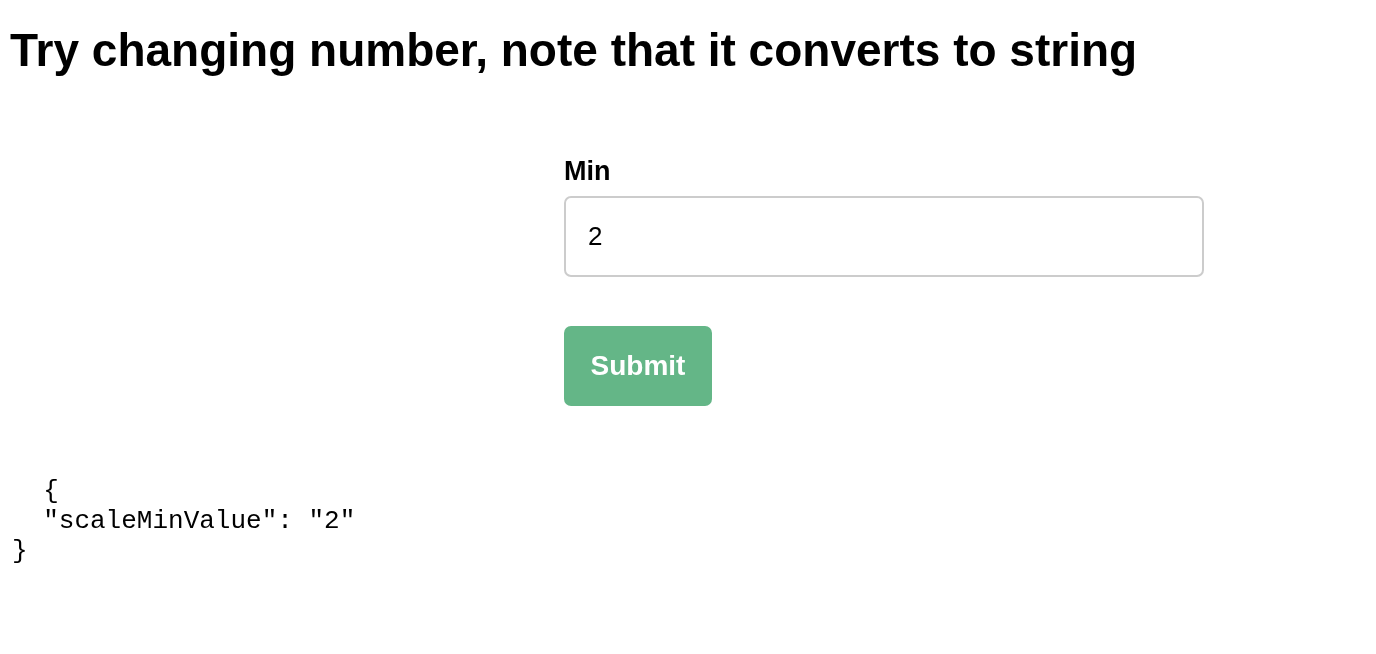  I want to click on json-output: { "scaleMinValue": "2" }, so click(184, 521).